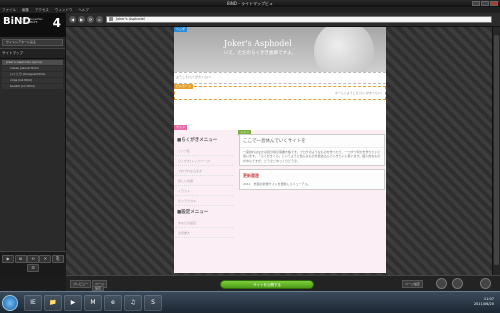 The width and height of the screenshot is (500, 313). What do you see at coordinates (181, 127) in the screenshot?
I see `side-tag: サイド` at bounding box center [181, 127].